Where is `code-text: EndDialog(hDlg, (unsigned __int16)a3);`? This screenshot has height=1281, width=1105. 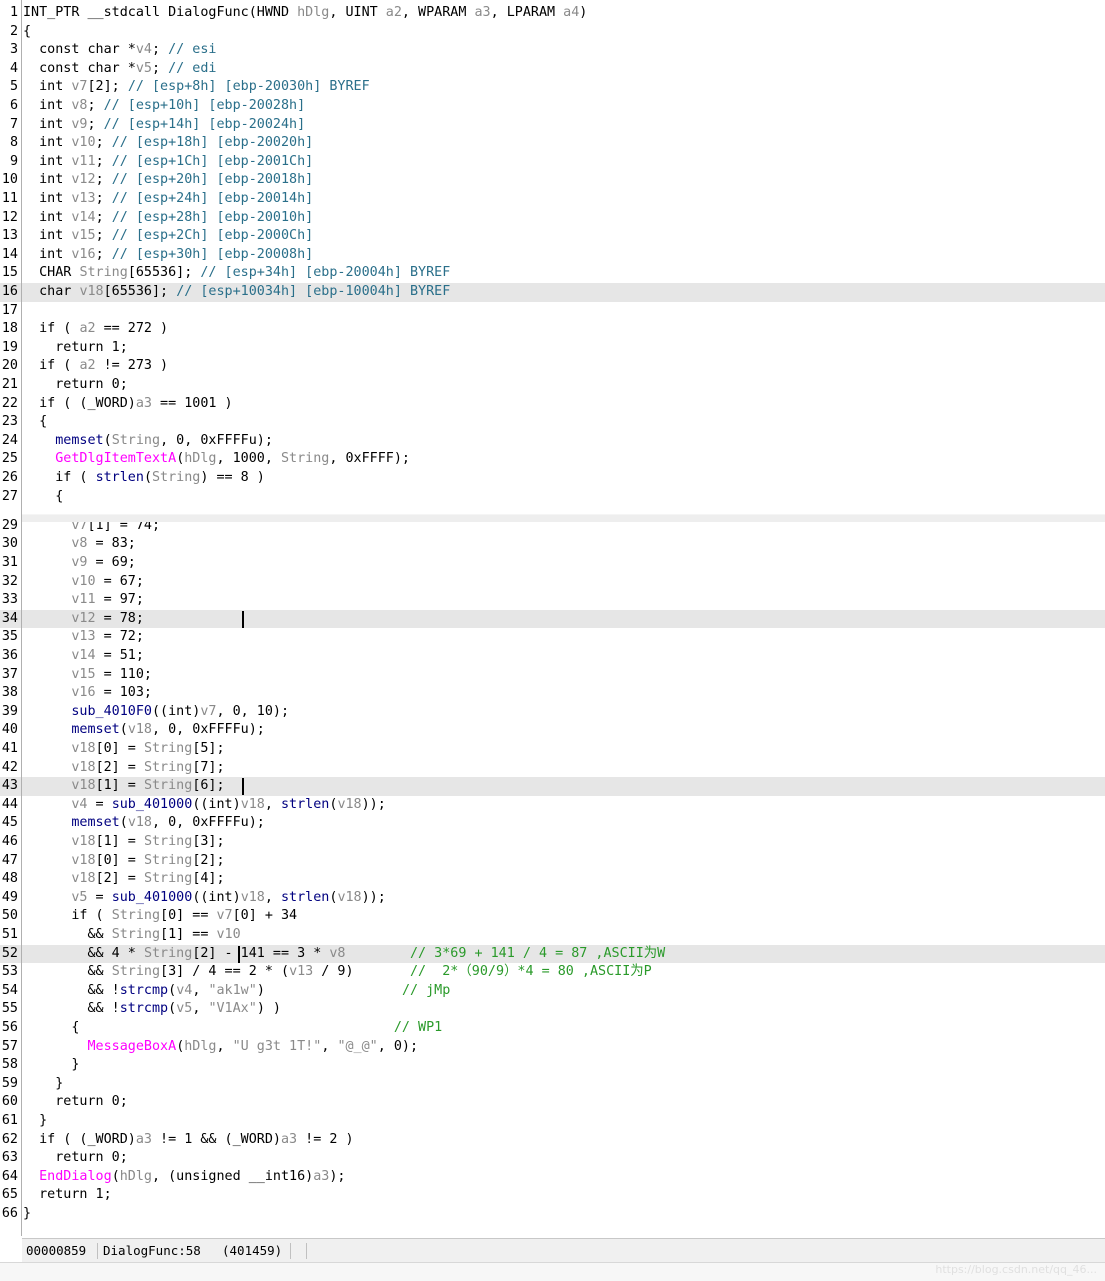
code-text: EndDialog(hDlg, (unsigned __int16)a3); is located at coordinates (192, 1176).